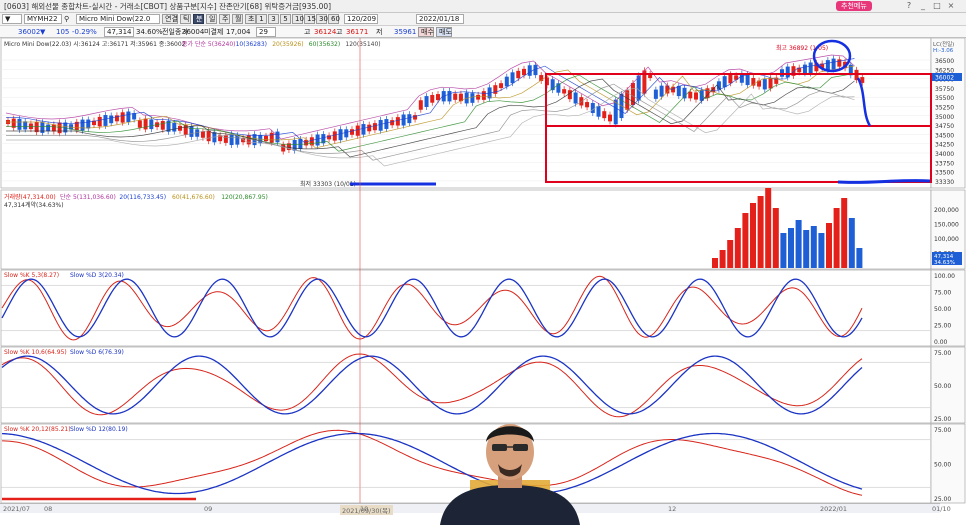 This screenshot has width=966, height=525. Describe the element at coordinates (285, 19) in the screenshot. I see `interval-button: 5` at that location.